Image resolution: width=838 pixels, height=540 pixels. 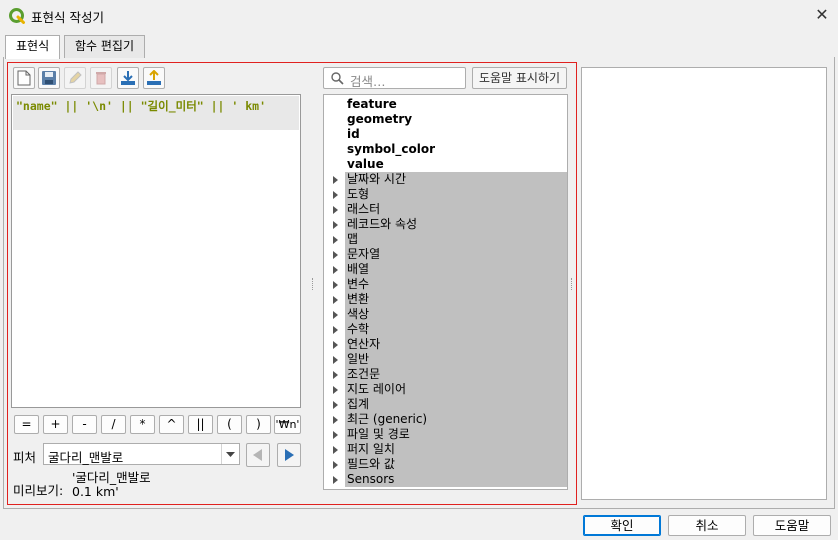 What do you see at coordinates (358, 329) in the screenshot?
I see `tree-group-label: 수학` at bounding box center [358, 329].